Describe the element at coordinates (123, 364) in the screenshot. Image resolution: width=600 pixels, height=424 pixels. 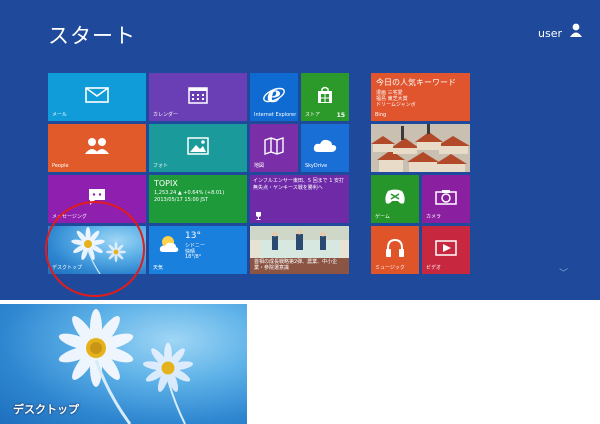
I see `desktop-tile-zoomed: デスクトップ` at that location.